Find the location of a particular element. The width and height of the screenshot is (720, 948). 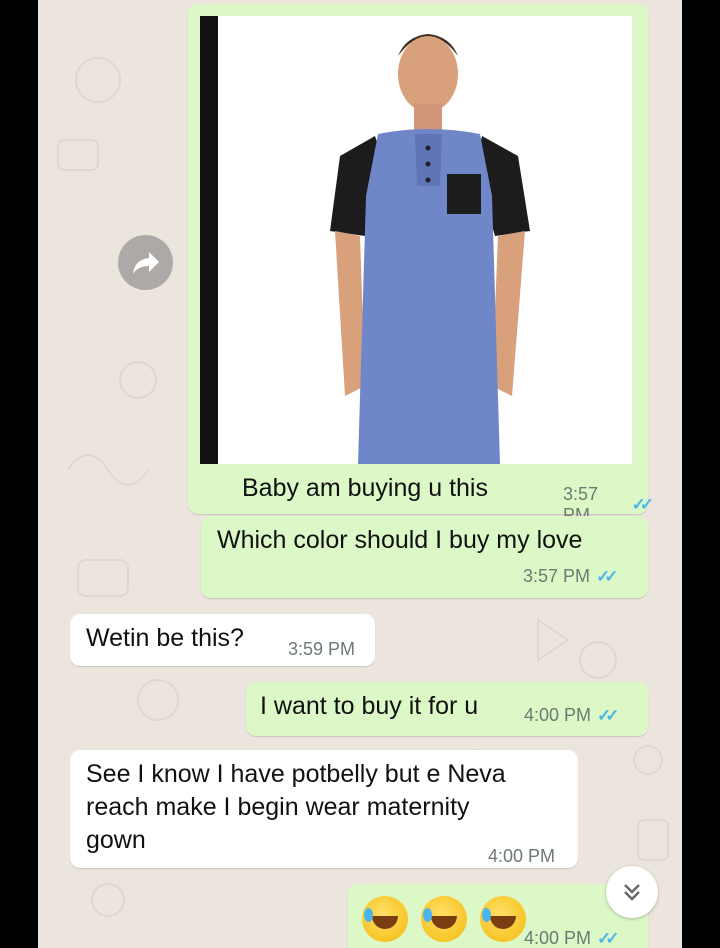

forward-arrow-icon is located at coordinates (145, 262).